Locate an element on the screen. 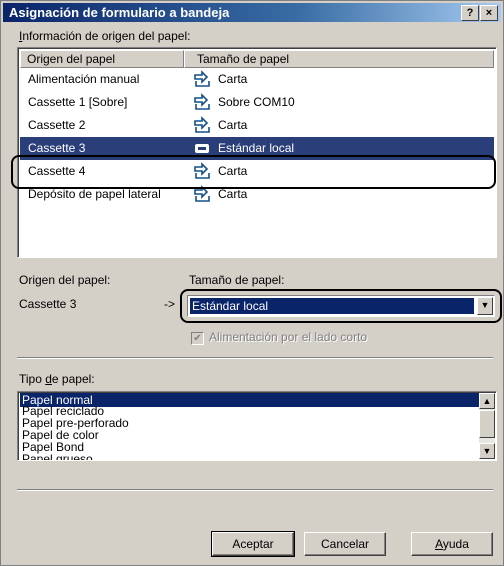 The image size is (504, 566). source-label: Origen del papel: is located at coordinates (65, 280).